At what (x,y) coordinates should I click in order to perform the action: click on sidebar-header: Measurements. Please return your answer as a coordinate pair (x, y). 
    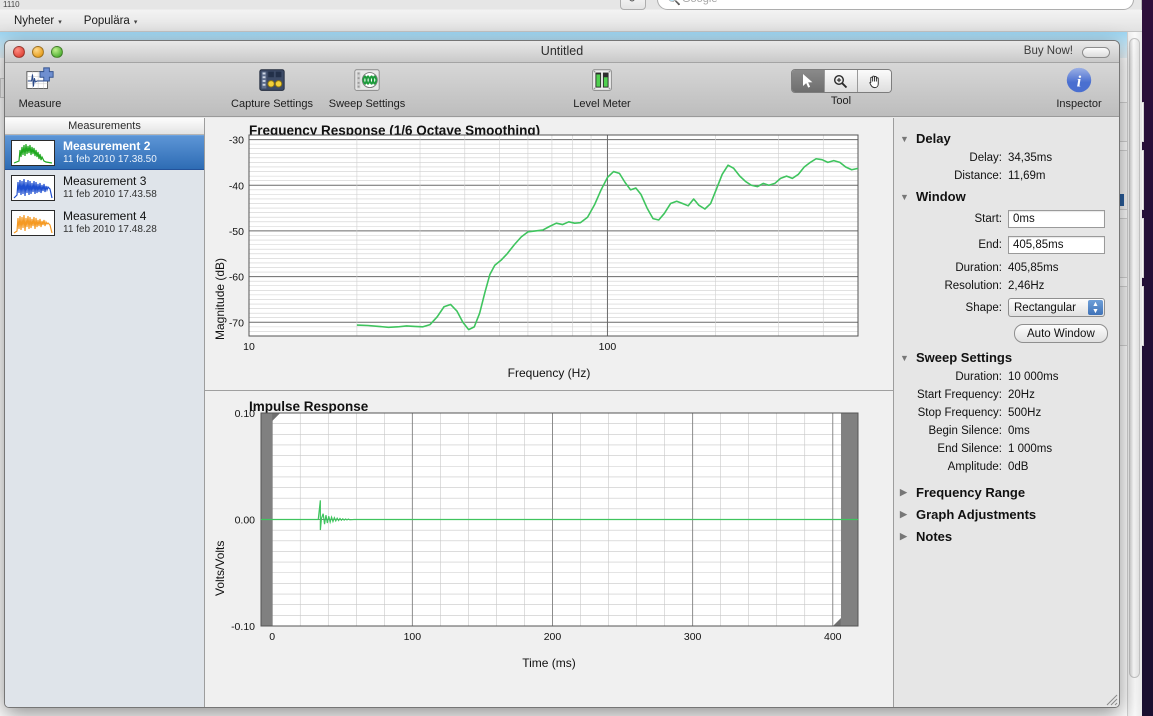
    Looking at the image, I should click on (104, 126).